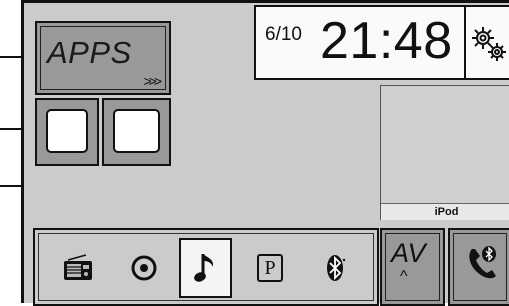 The height and width of the screenshot is (306, 509). I want to click on source-music, so click(205, 268).